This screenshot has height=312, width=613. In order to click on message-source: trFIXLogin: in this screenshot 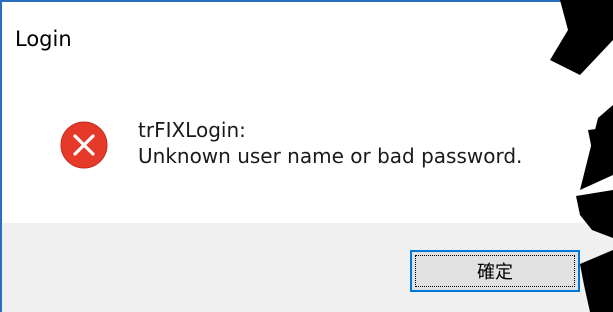, I will do `click(192, 130)`.